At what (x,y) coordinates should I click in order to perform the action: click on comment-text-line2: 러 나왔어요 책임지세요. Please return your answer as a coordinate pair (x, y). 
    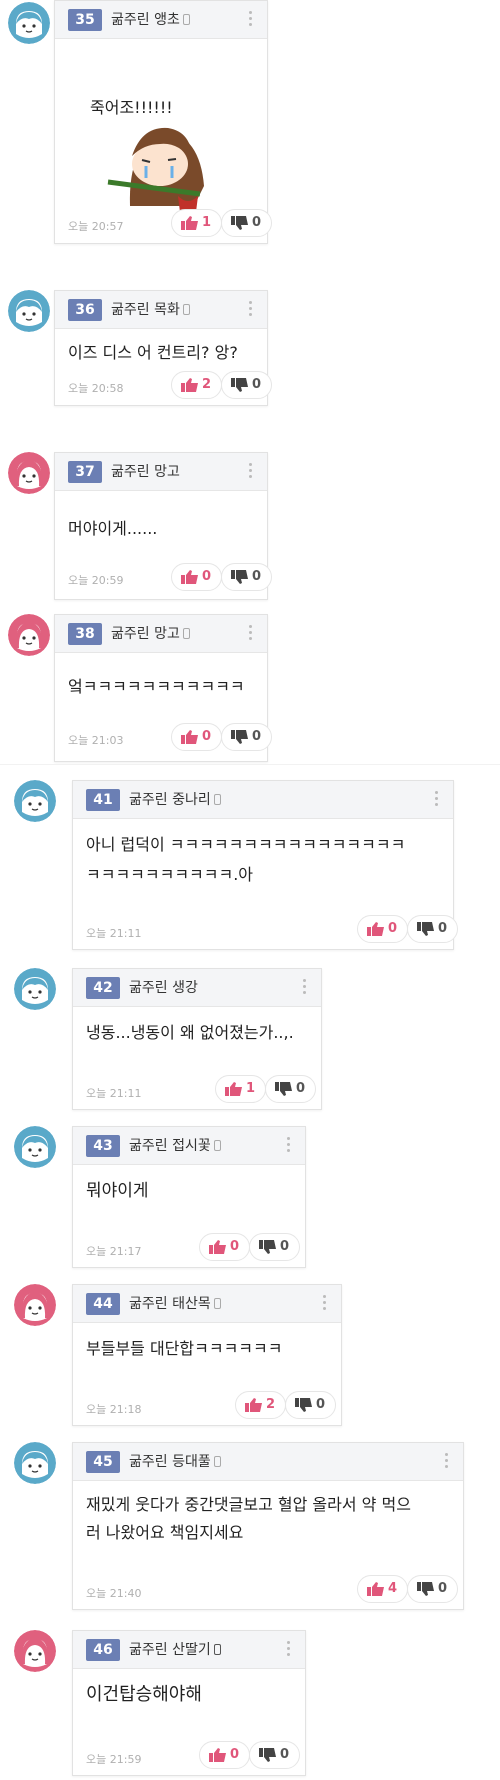
    Looking at the image, I should click on (165, 1532).